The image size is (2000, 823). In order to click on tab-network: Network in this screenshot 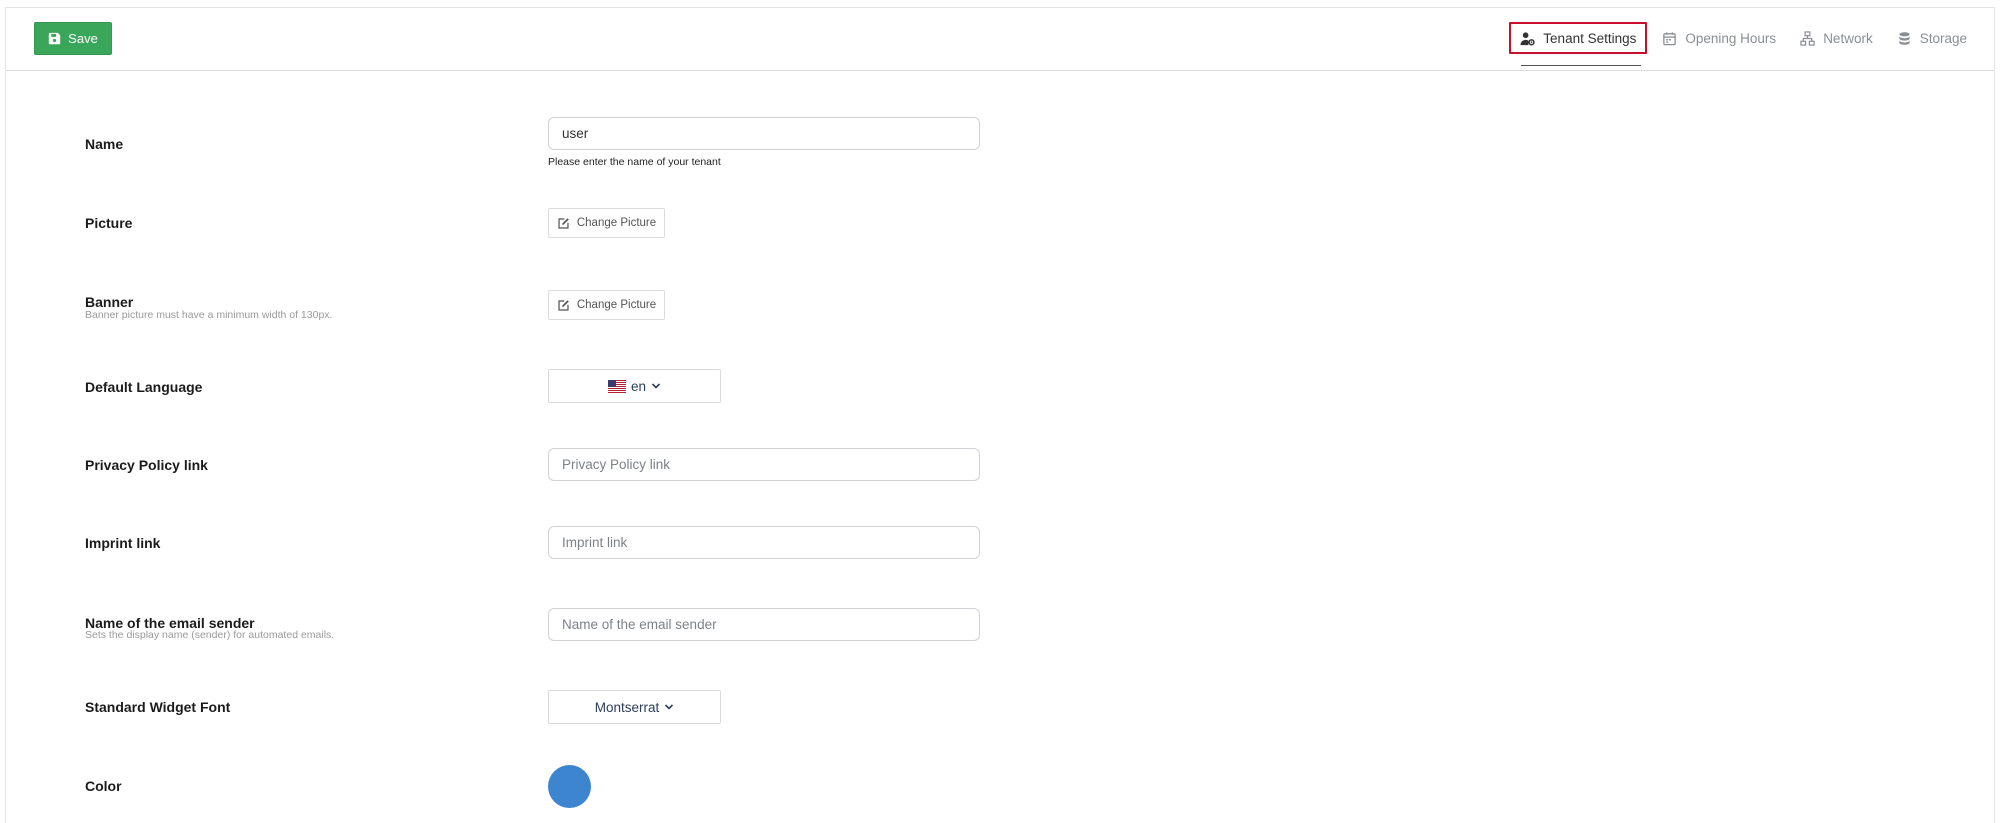, I will do `click(1836, 38)`.